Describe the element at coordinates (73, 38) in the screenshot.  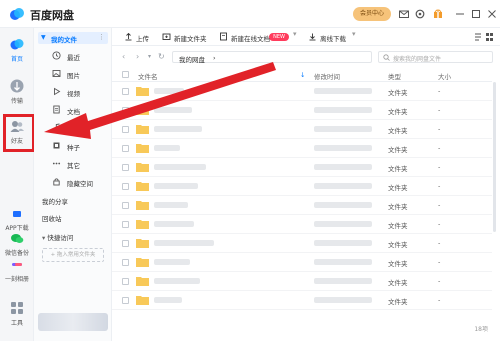
I see `sidebar-my-files: ▼ 我的文件 ⋮` at that location.